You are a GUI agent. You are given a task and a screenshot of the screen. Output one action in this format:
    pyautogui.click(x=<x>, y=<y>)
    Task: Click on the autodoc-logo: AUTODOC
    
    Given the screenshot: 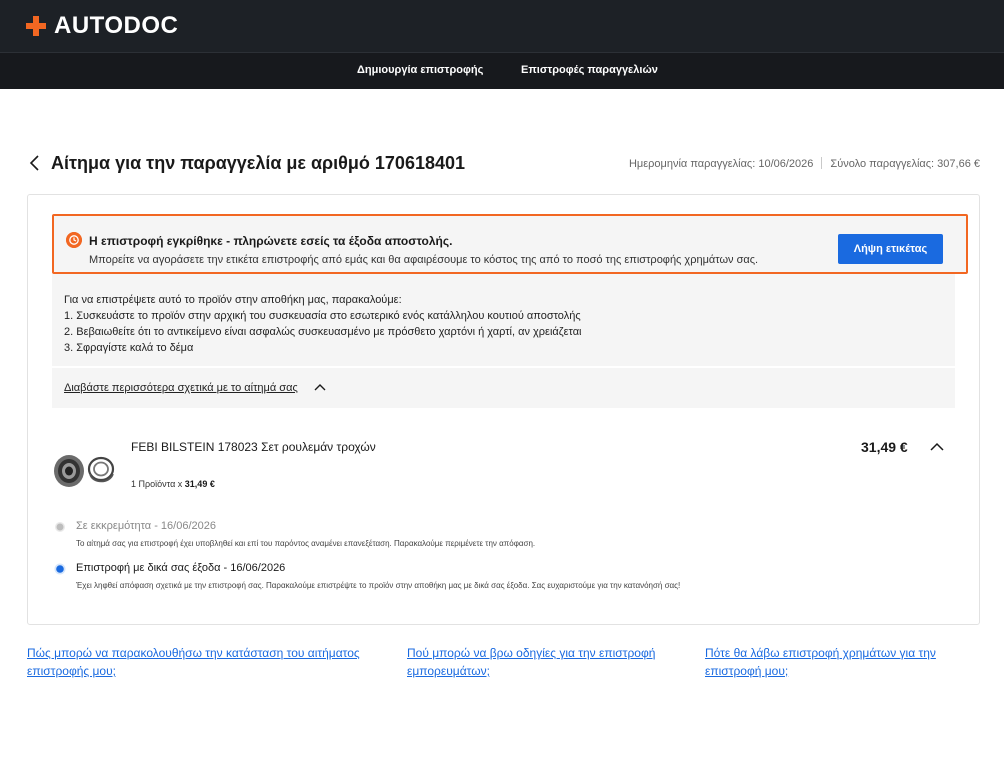 What is the action you would take?
    pyautogui.click(x=102, y=26)
    